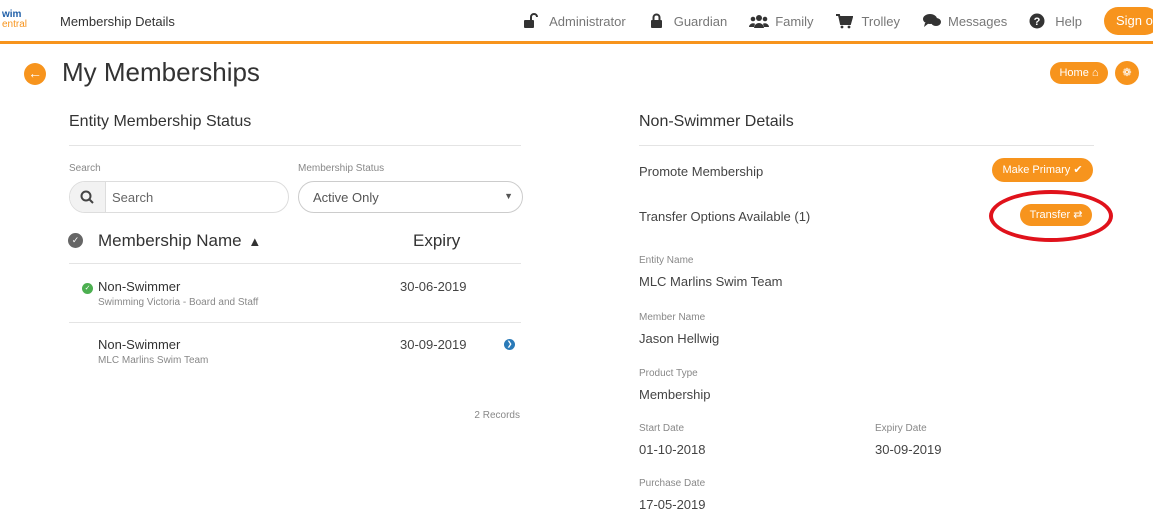  What do you see at coordinates (672, 504) in the screenshot?
I see `purchase-date-value: 17-05-2019` at bounding box center [672, 504].